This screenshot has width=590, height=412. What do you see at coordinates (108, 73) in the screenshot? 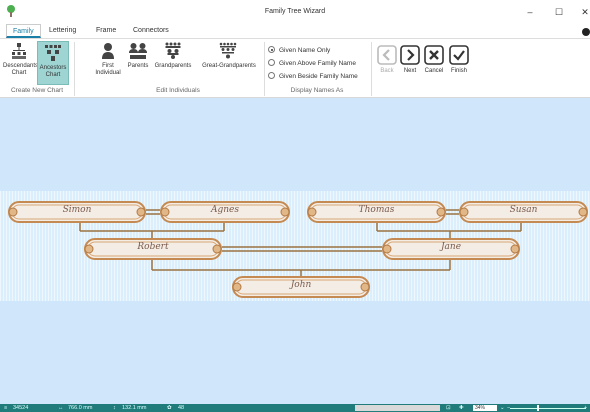
I see `first-individual-label-2: Individual` at bounding box center [108, 73].